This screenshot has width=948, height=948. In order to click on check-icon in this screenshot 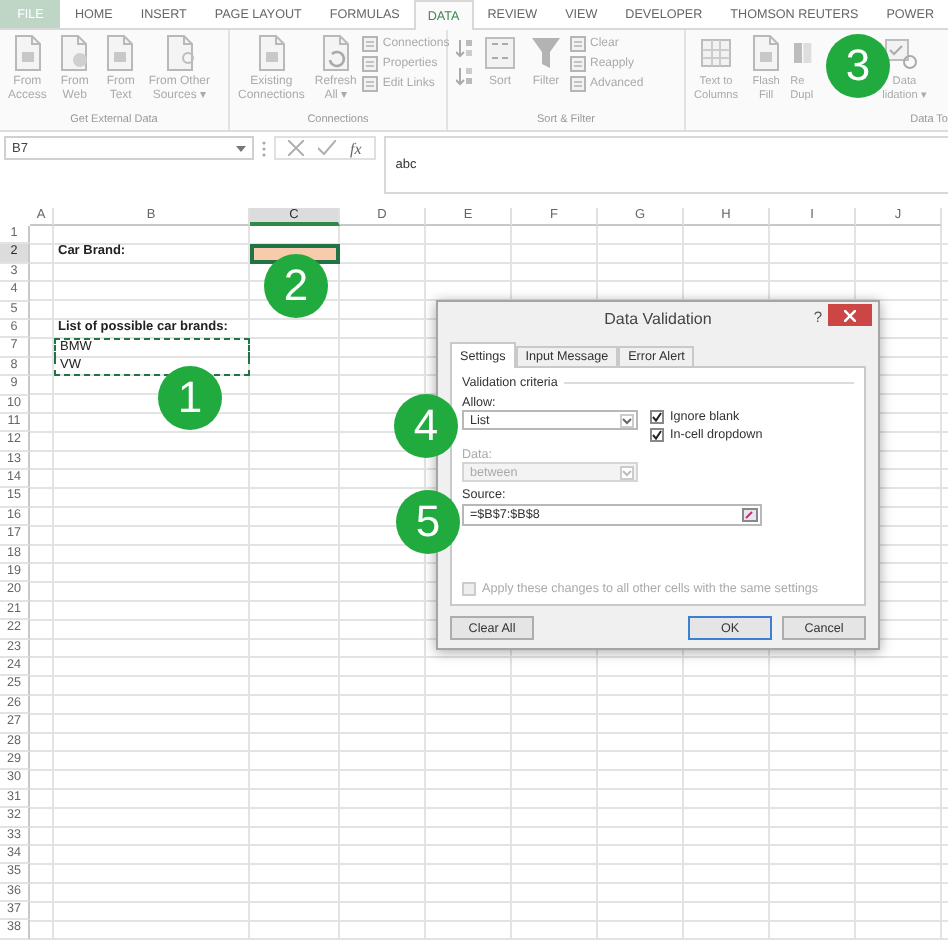, I will do `click(327, 148)`.